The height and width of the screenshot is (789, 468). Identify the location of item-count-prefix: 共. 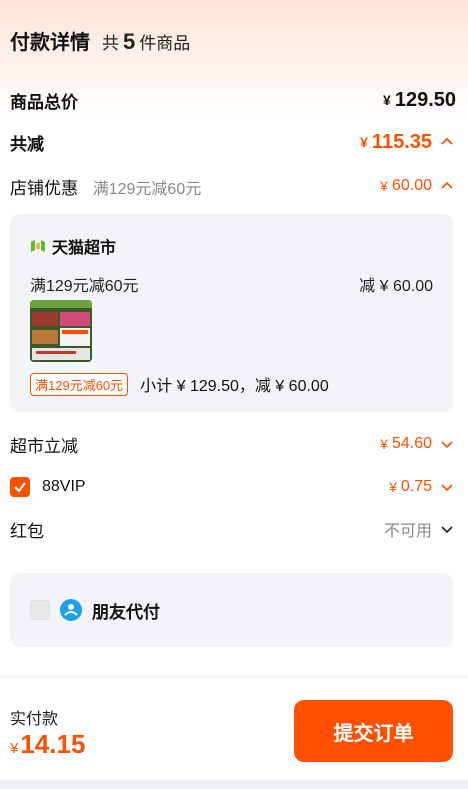
(110, 43).